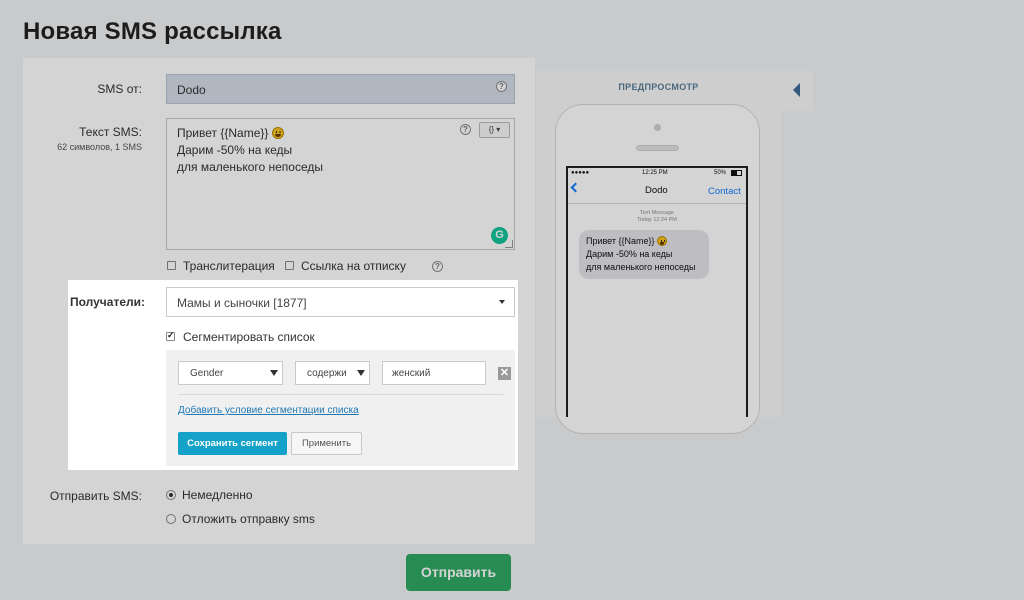  Describe the element at coordinates (340, 302) in the screenshot. I see `recipients-select: Мамы и сыночки [1877]` at that location.